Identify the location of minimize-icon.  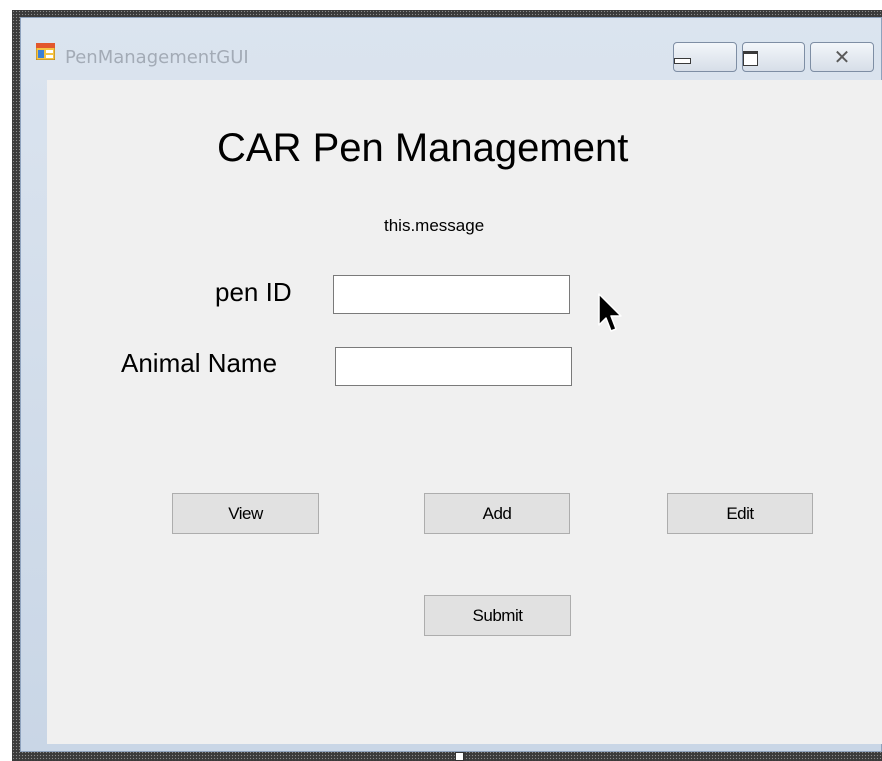
(682, 61).